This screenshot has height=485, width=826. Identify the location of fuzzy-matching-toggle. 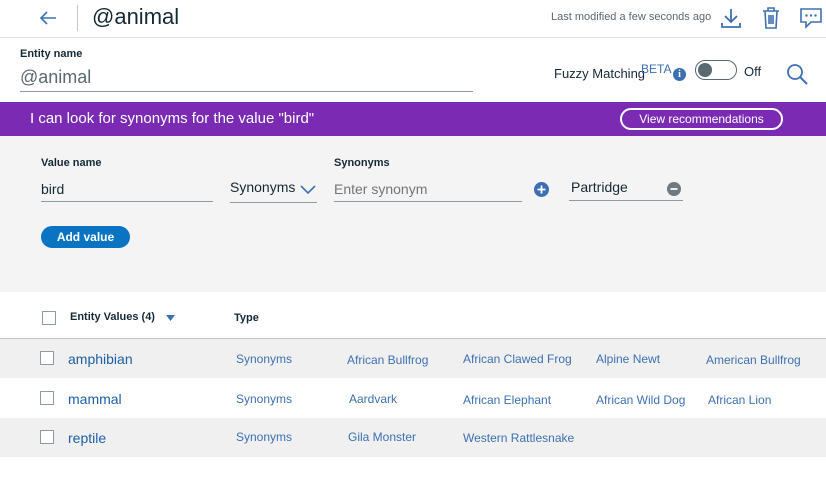
(716, 70).